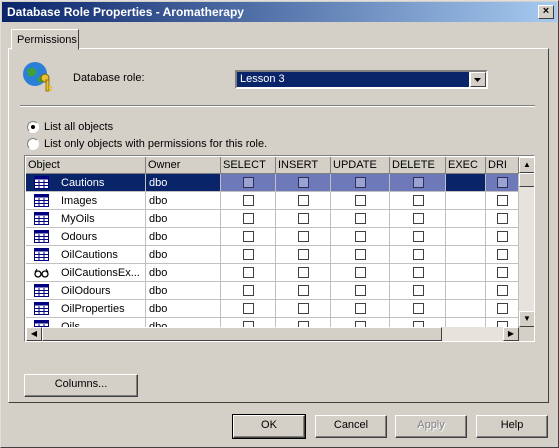 This screenshot has height=448, width=559. I want to click on horizontal-scrollbar: ◀ ▶, so click(272, 334).